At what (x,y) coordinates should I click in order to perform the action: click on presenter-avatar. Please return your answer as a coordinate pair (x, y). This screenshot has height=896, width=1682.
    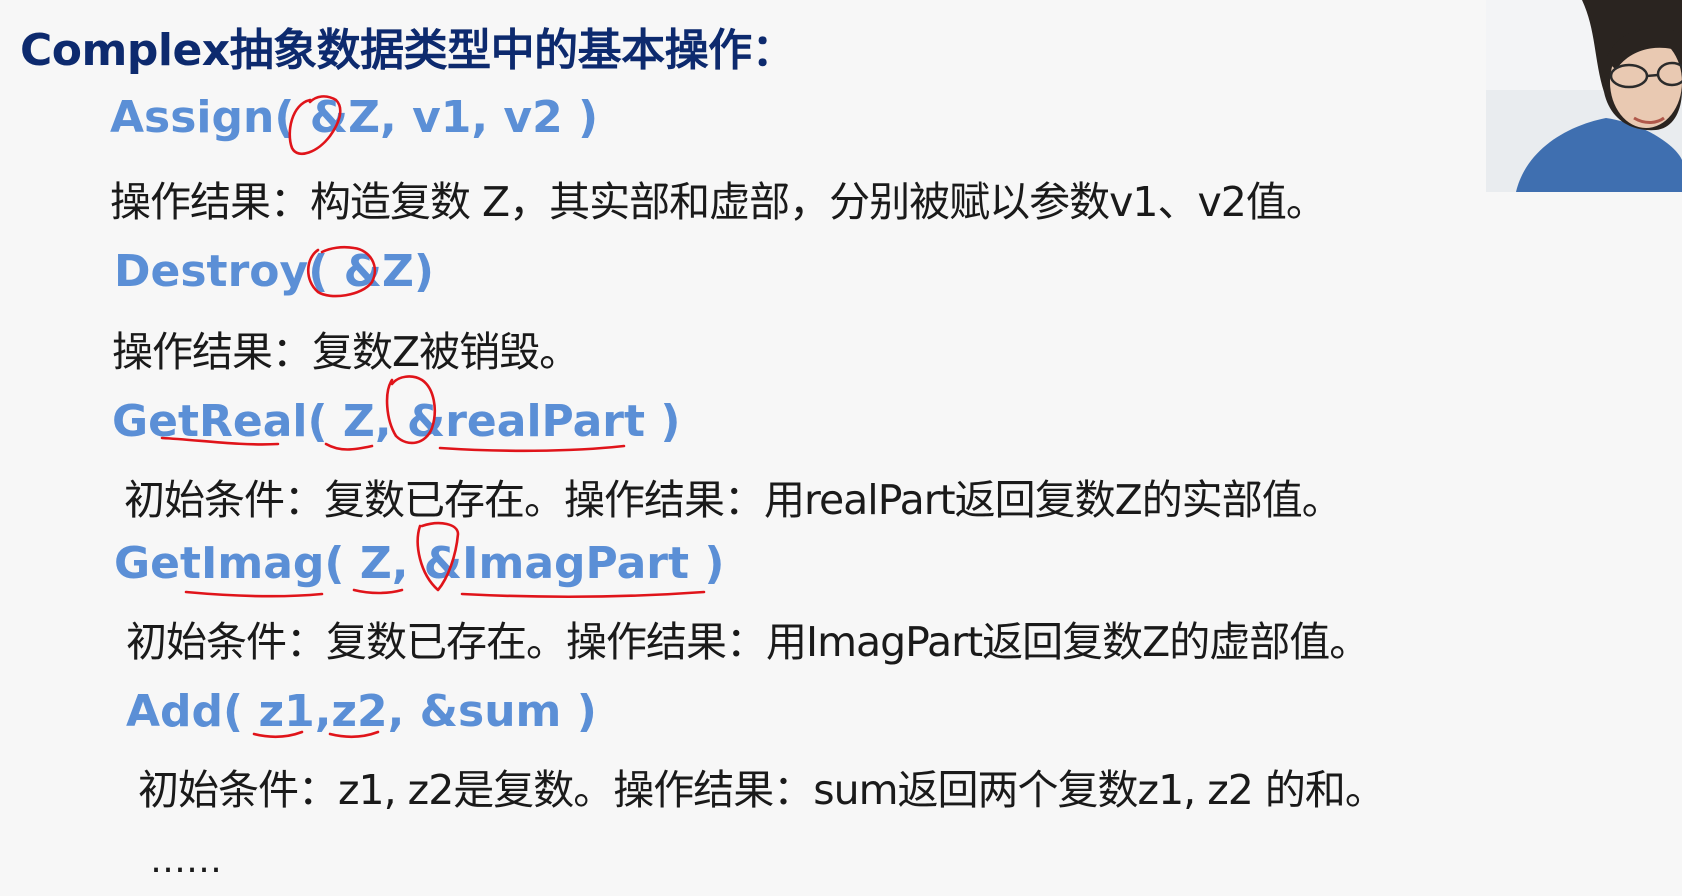
    Looking at the image, I should click on (1584, 96).